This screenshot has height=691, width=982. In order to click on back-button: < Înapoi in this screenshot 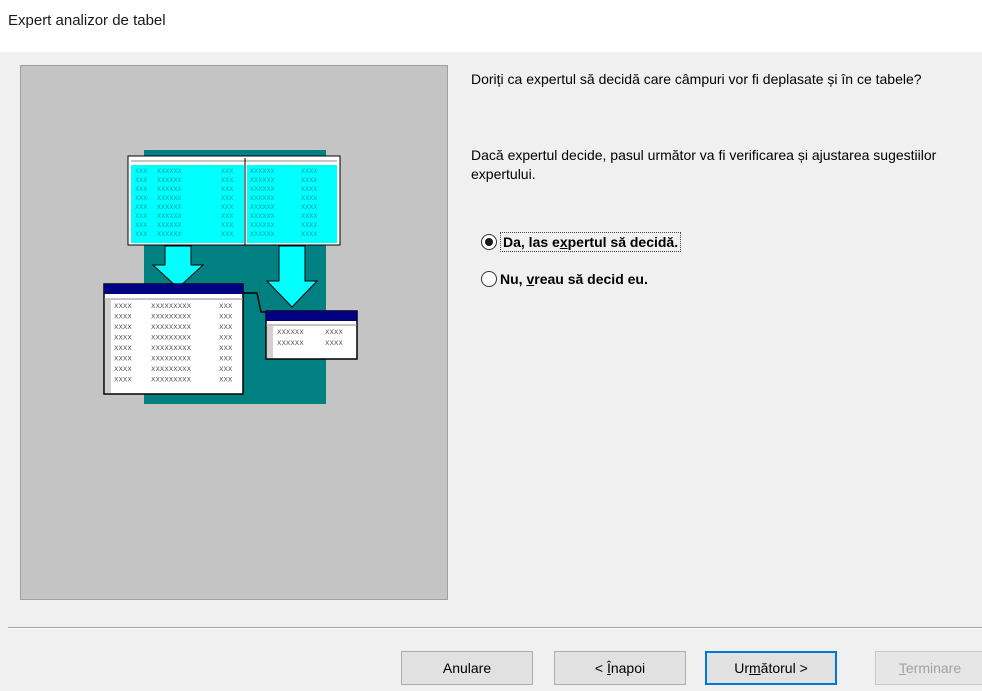, I will do `click(620, 668)`.